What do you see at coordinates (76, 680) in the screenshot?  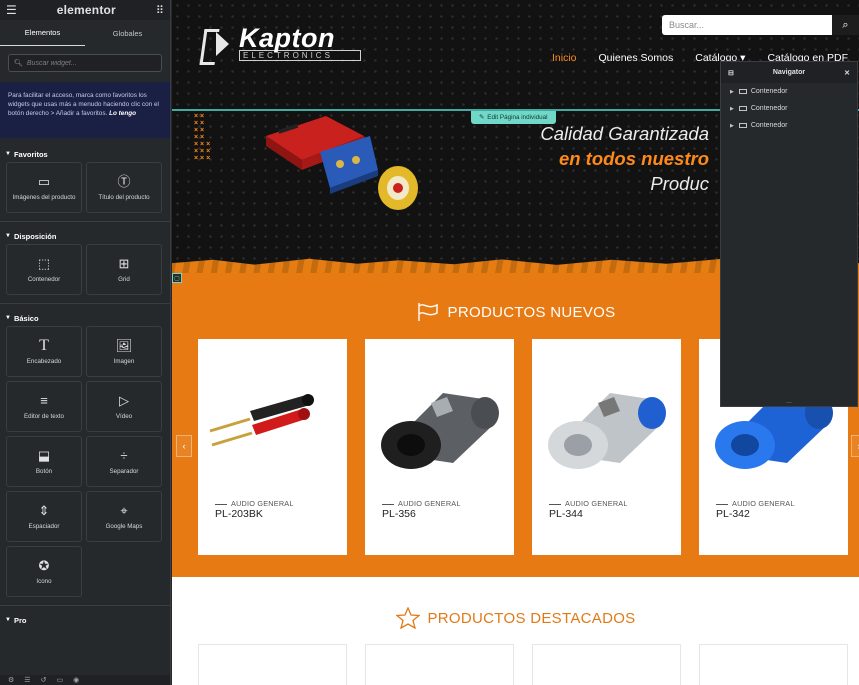 I see `preview-icon: ◉` at bounding box center [76, 680].